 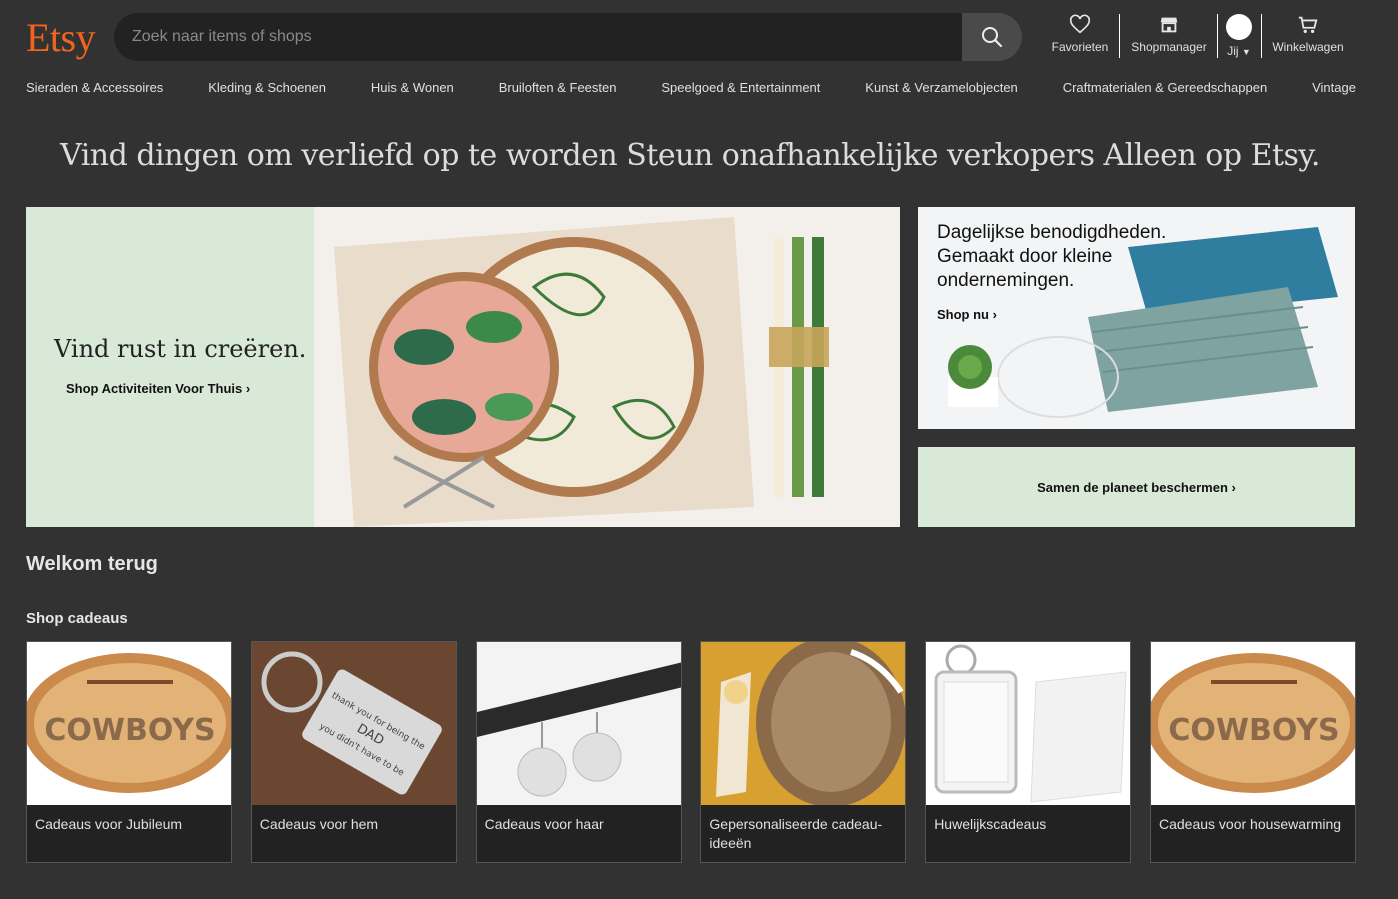 What do you see at coordinates (1308, 37) in the screenshot?
I see `cart-button: Winkelwagen` at bounding box center [1308, 37].